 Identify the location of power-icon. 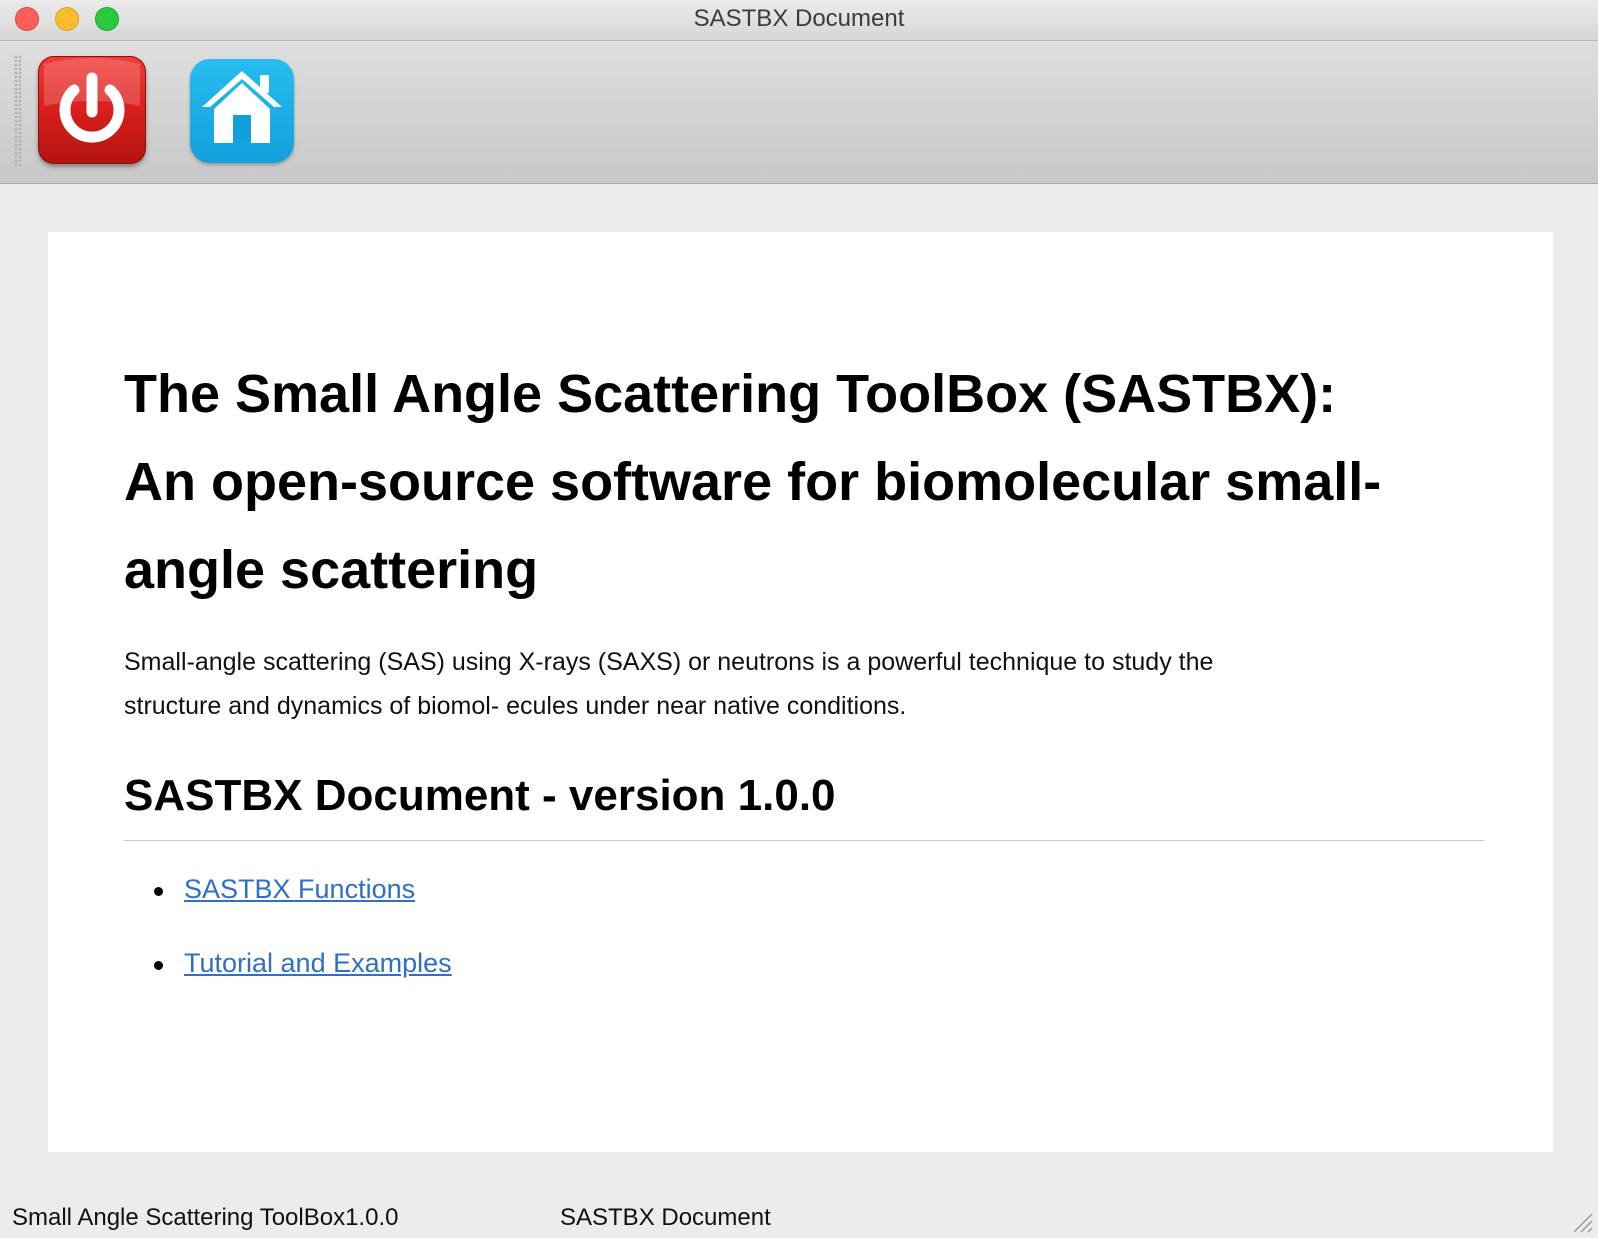
(92, 100).